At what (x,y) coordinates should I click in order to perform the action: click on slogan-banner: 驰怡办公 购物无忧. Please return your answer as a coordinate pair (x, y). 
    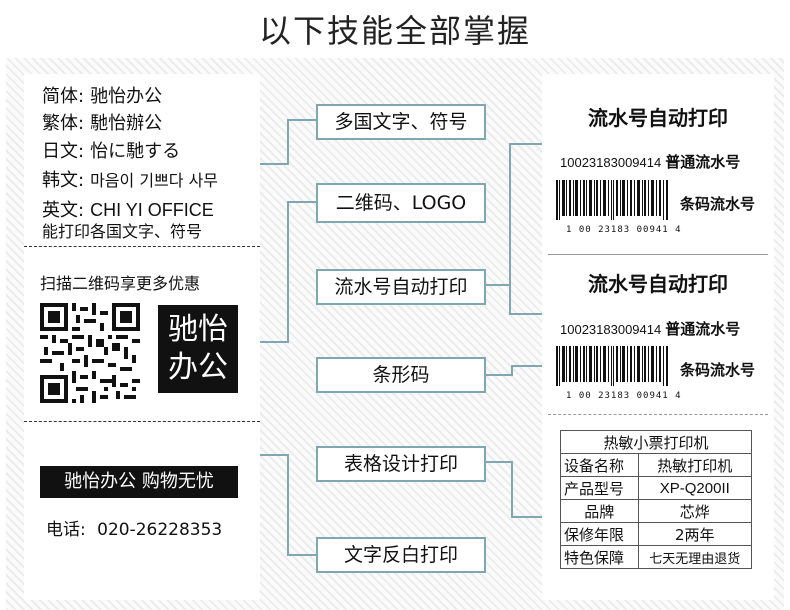
    Looking at the image, I should click on (139, 482).